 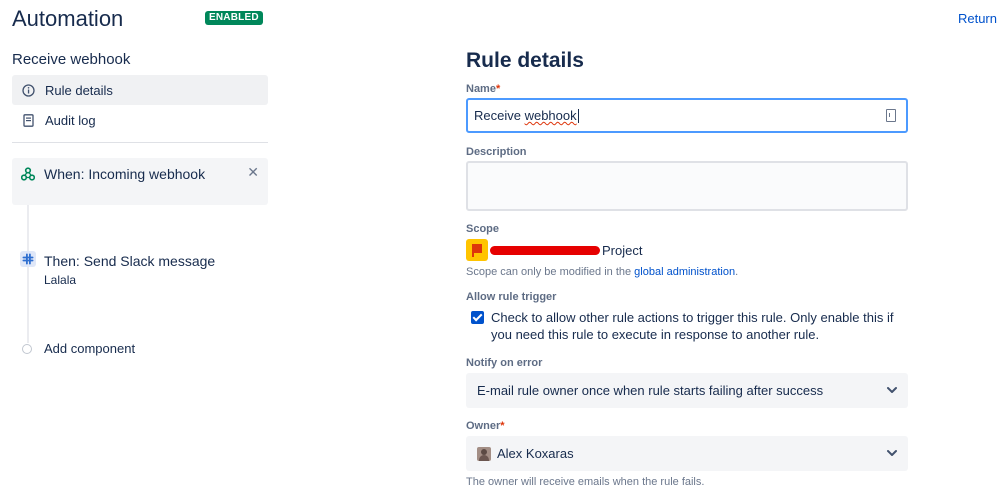 I want to click on project-avatar-icon, so click(x=477, y=250).